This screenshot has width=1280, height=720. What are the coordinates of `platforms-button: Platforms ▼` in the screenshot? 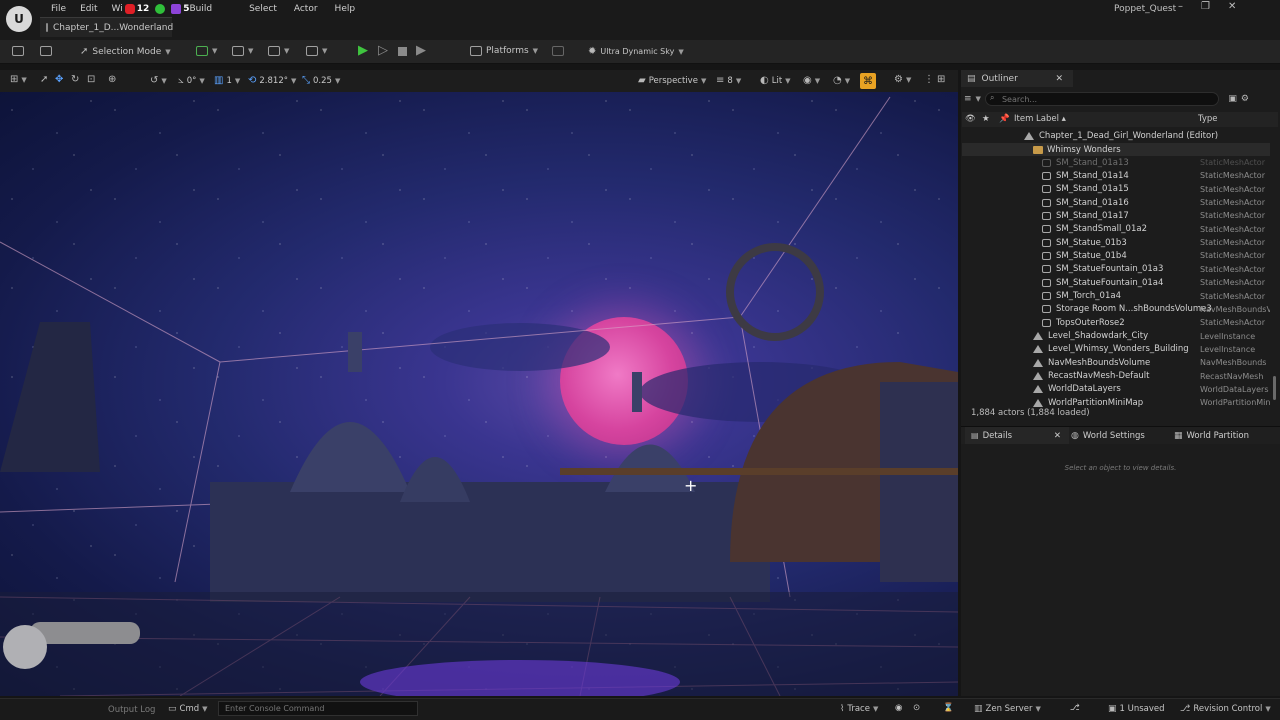 It's located at (504, 51).